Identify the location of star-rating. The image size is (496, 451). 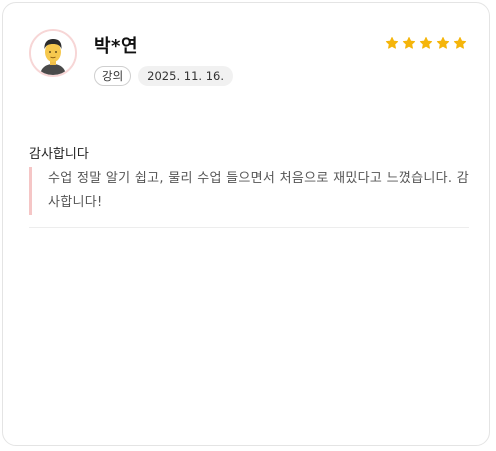
(426, 43).